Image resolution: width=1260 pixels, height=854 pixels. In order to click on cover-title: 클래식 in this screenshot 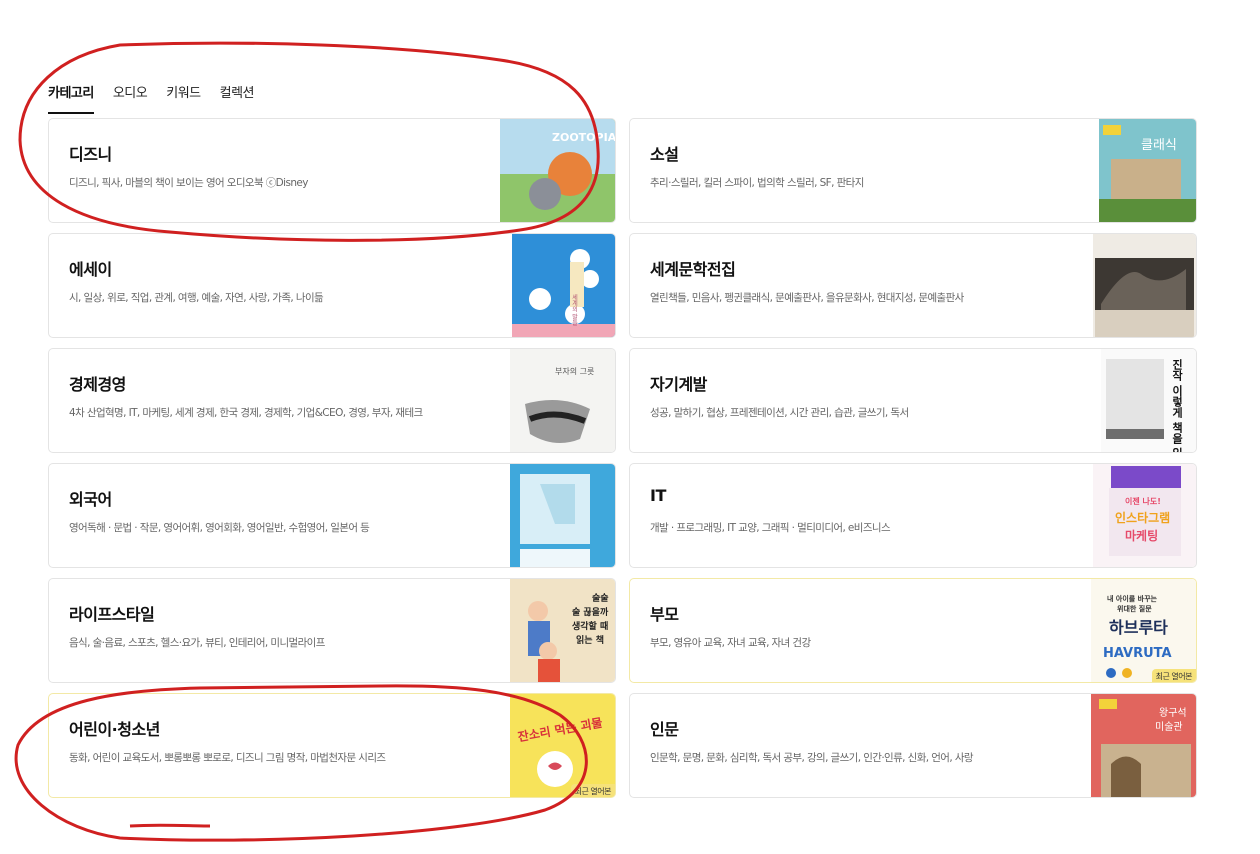, I will do `click(1159, 145)`.